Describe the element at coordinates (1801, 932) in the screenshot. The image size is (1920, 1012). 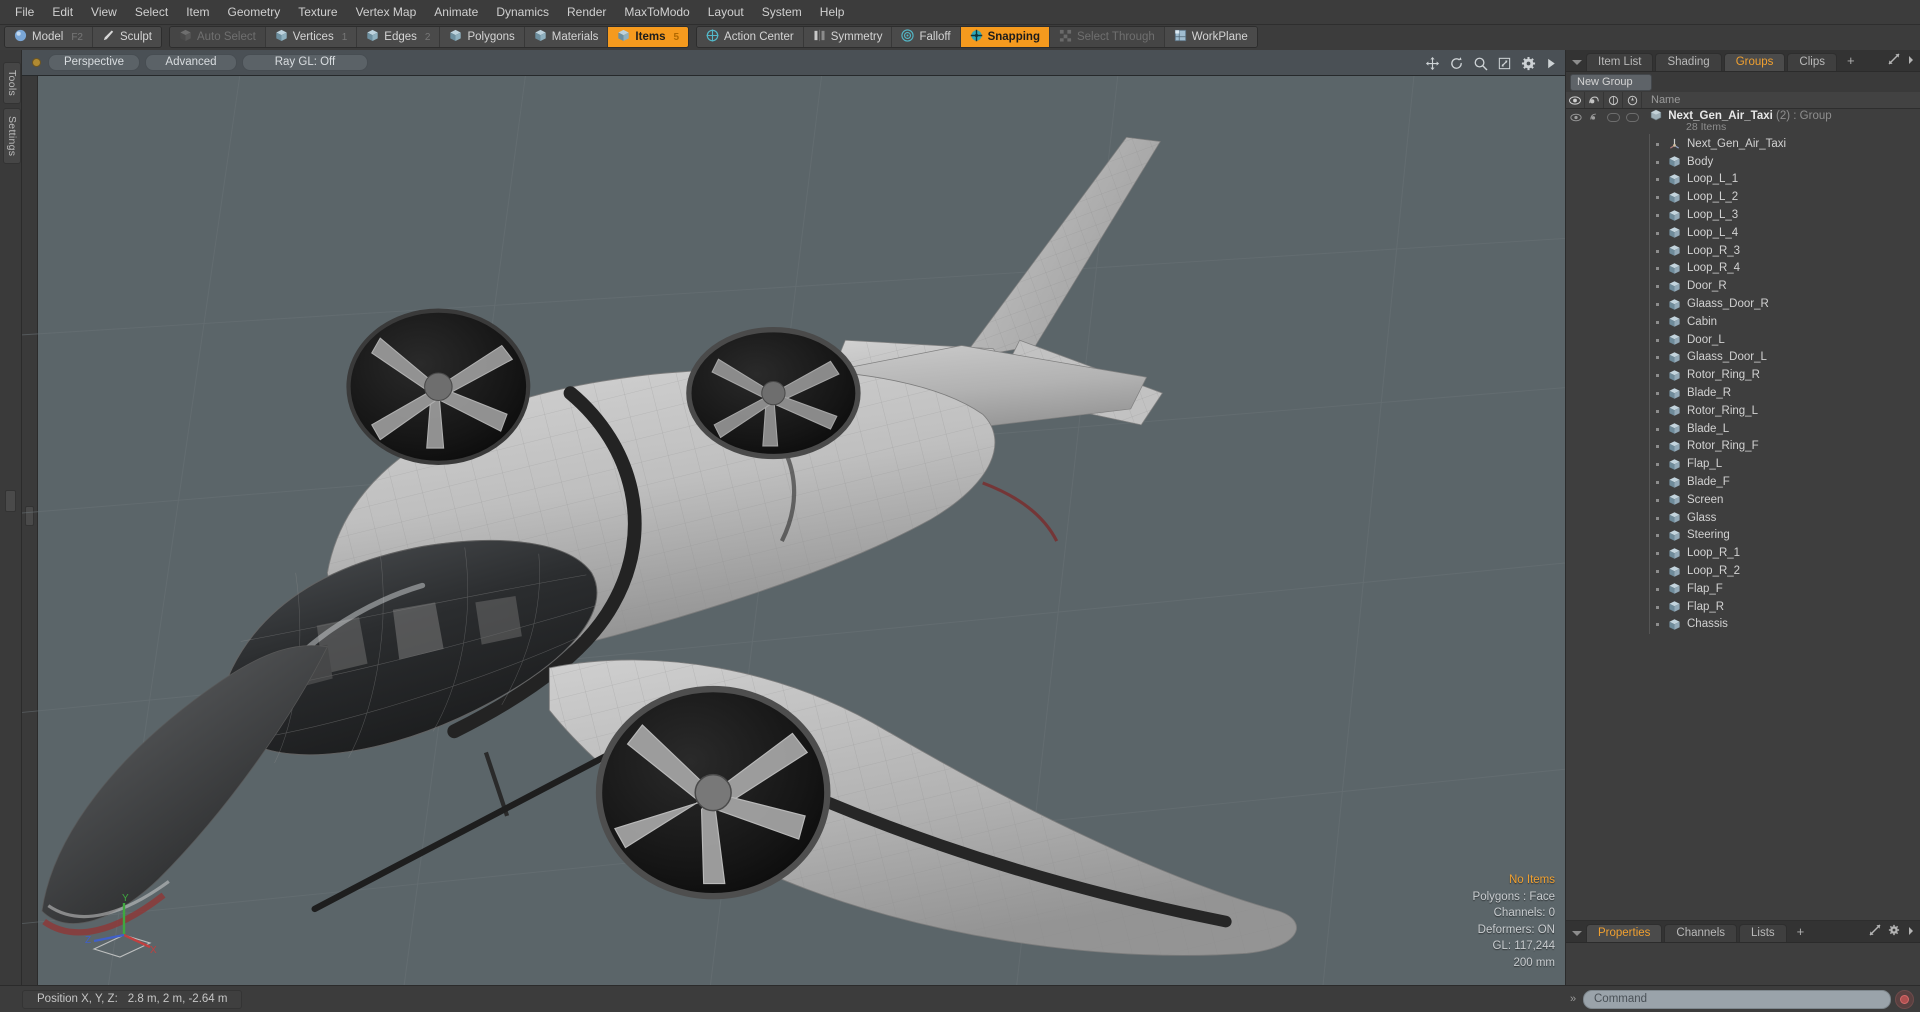
I see `bottom-add-tab-button: +` at that location.